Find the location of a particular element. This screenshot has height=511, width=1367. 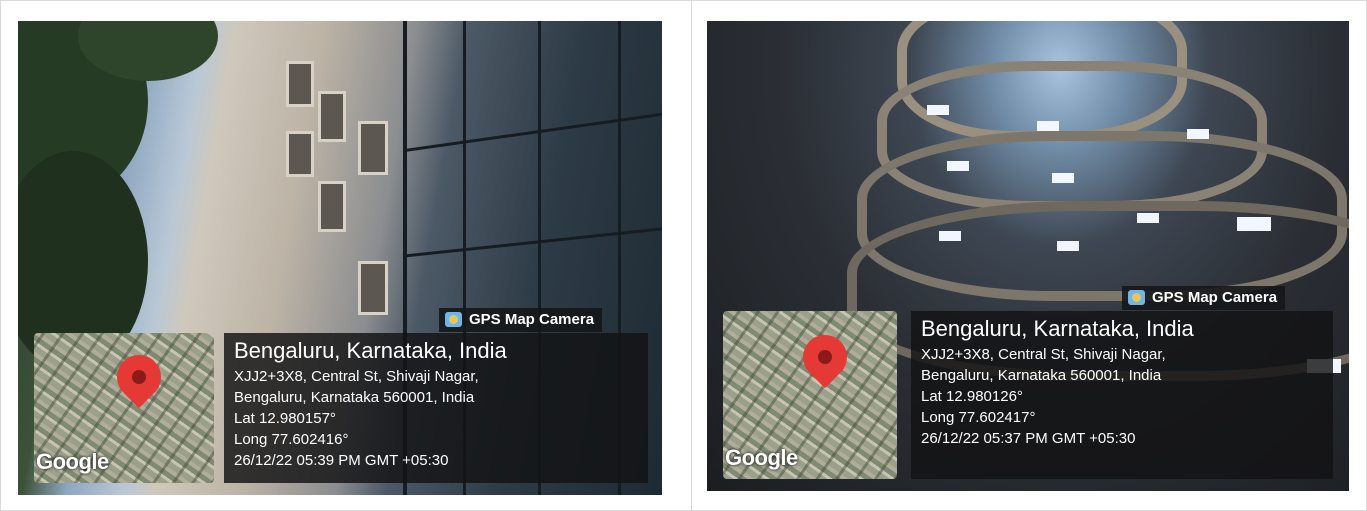

column-divider is located at coordinates (691, 255).